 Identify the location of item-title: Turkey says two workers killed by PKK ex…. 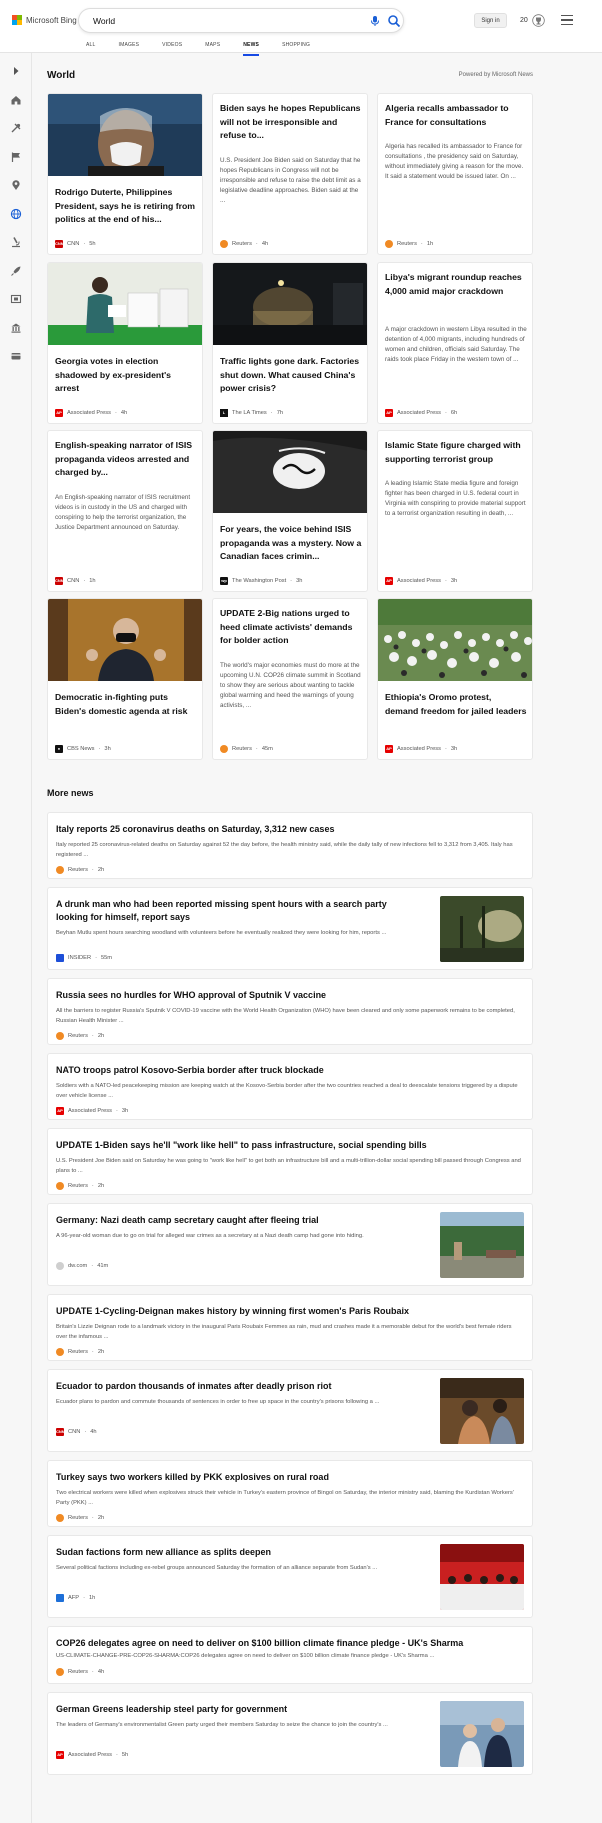
(289, 1477).